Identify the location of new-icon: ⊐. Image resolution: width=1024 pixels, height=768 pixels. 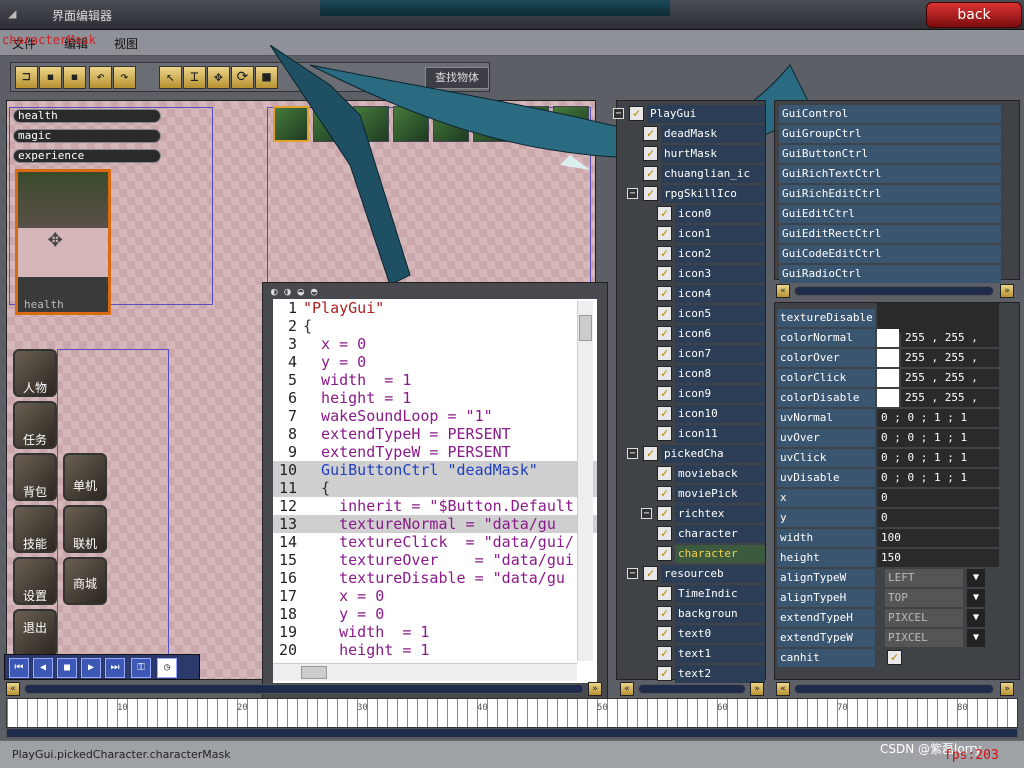
(26, 77).